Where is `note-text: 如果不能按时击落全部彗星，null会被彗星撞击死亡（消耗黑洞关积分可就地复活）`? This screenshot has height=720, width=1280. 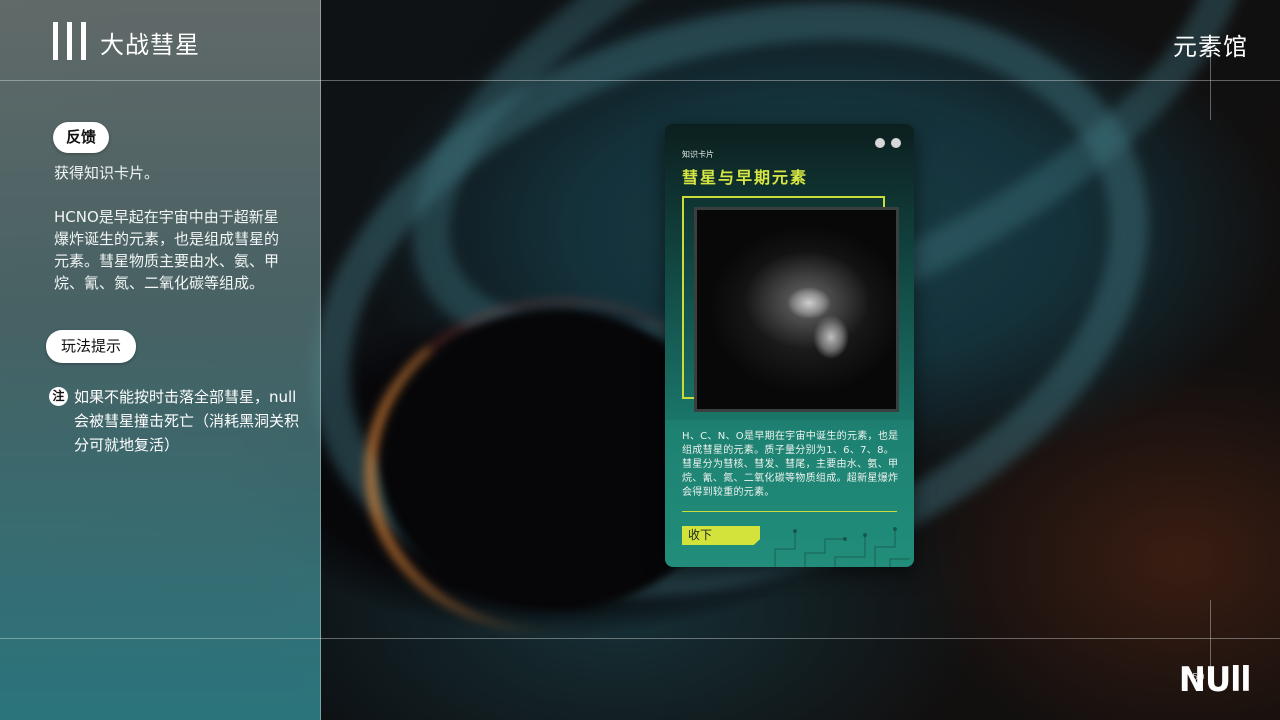 note-text: 如果不能按时击落全部彗星，null会被彗星撞击死亡（消耗黑洞关积分可就地复活） is located at coordinates (187, 421).